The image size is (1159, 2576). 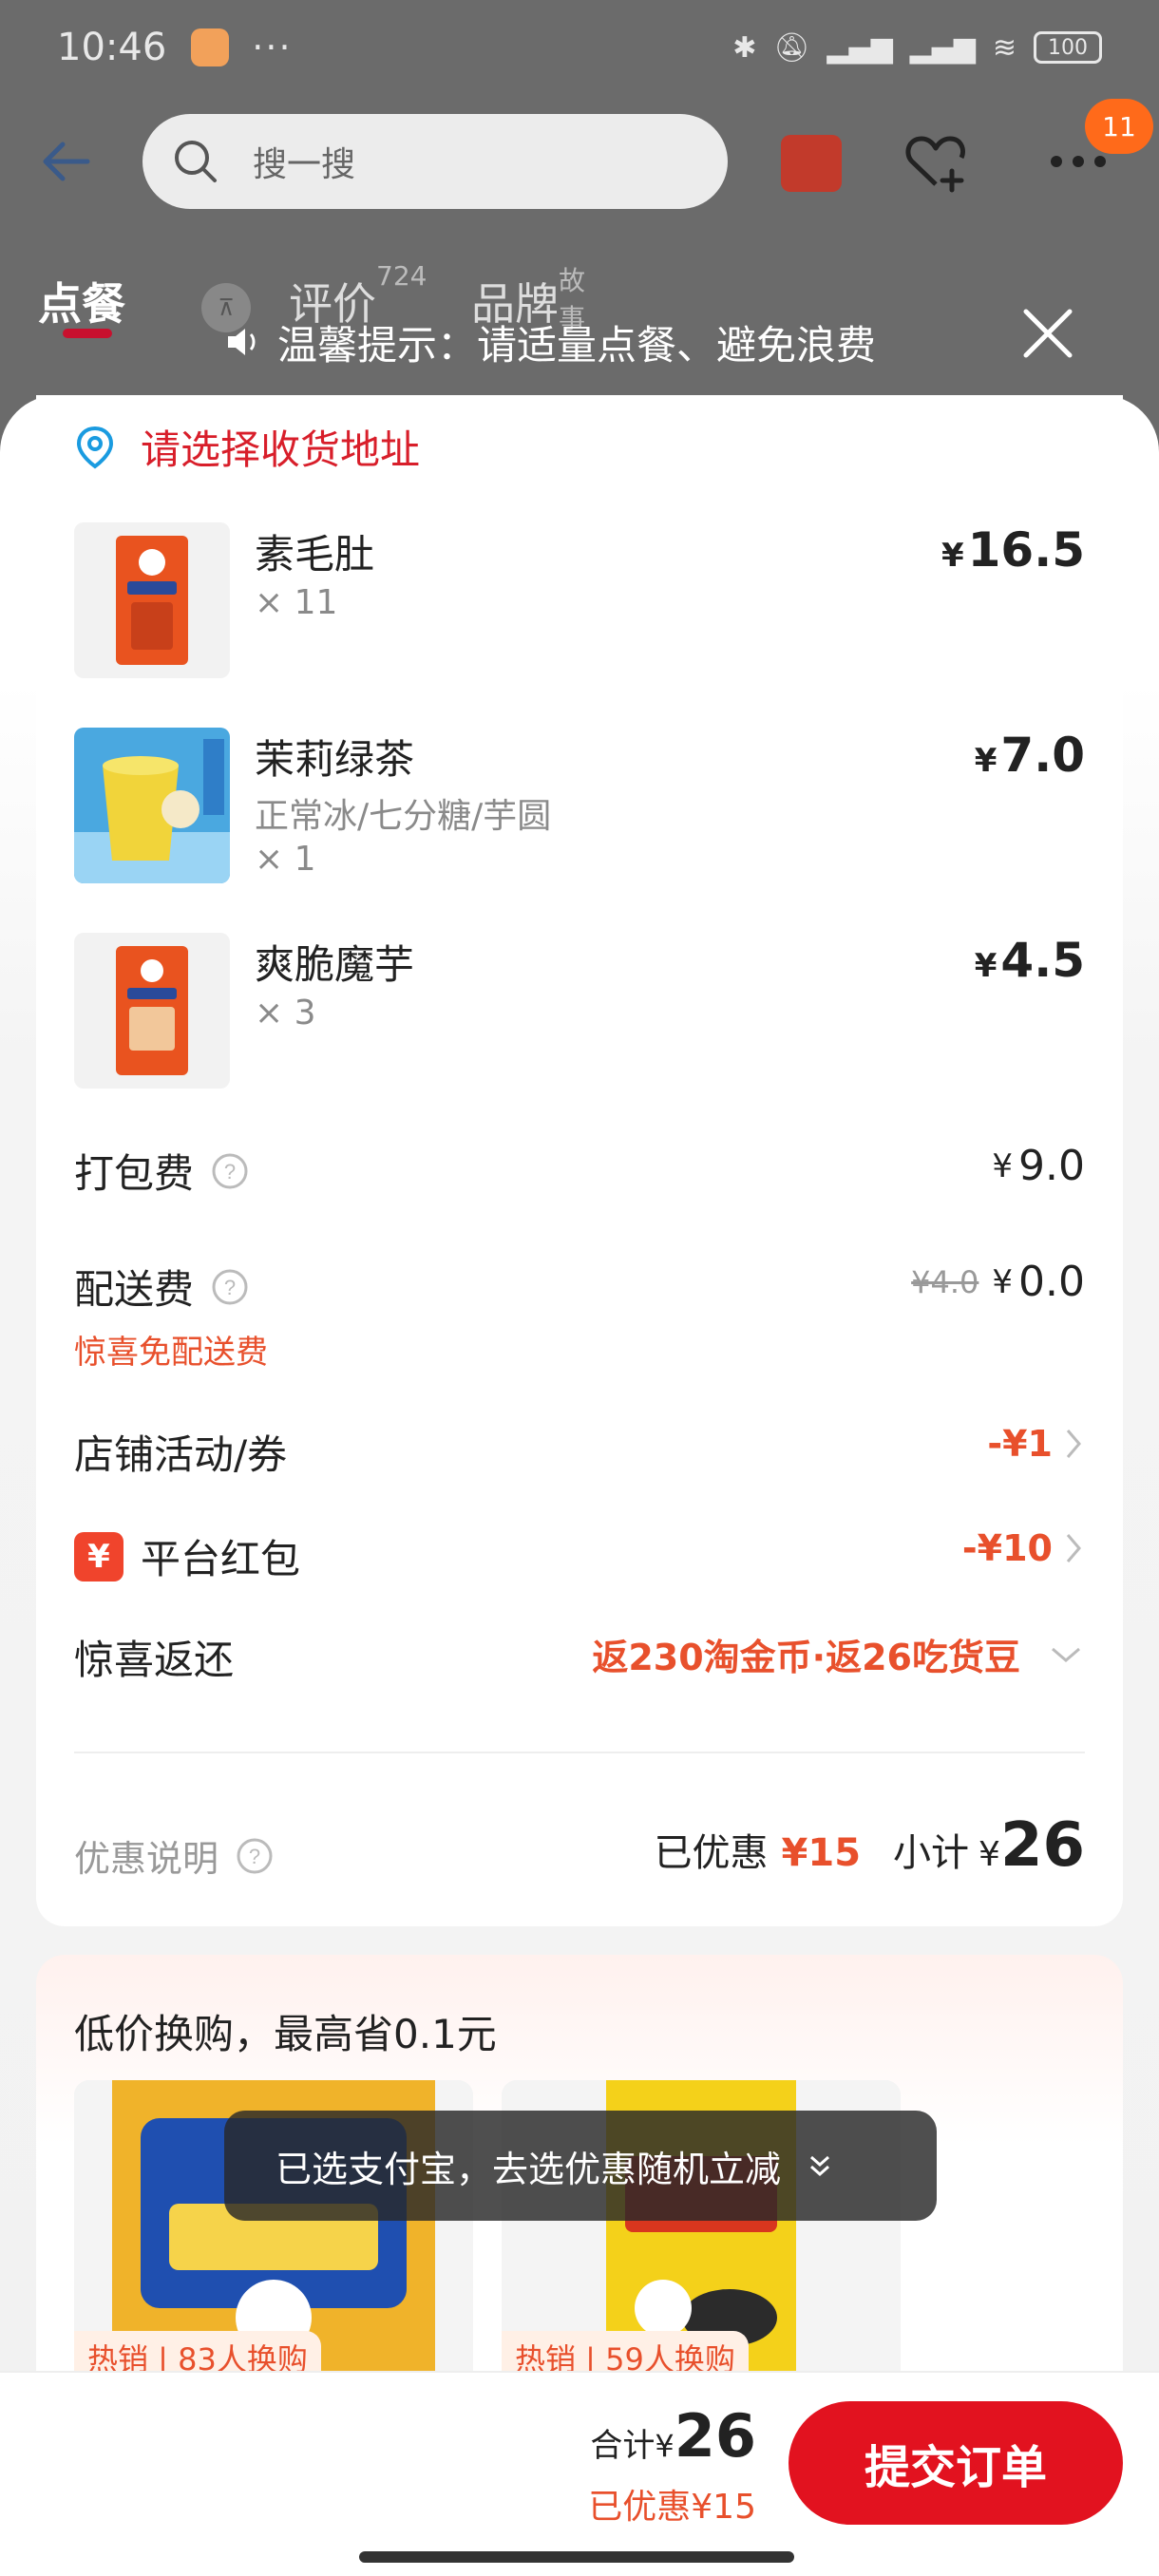 I want to click on packing-fee-amount: 9.0, so click(x=1051, y=1166).